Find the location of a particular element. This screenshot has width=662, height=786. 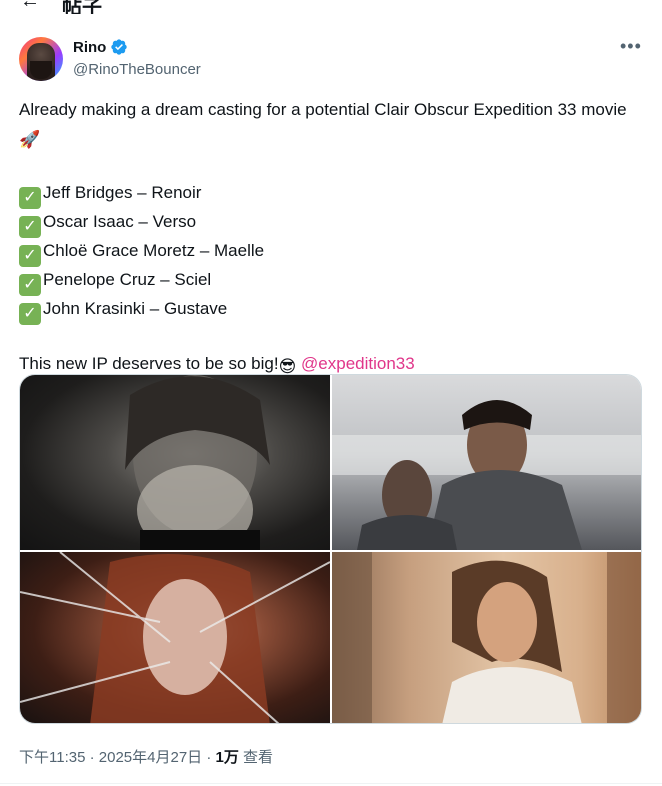

mention-link: @expedition33 is located at coordinates (358, 363).